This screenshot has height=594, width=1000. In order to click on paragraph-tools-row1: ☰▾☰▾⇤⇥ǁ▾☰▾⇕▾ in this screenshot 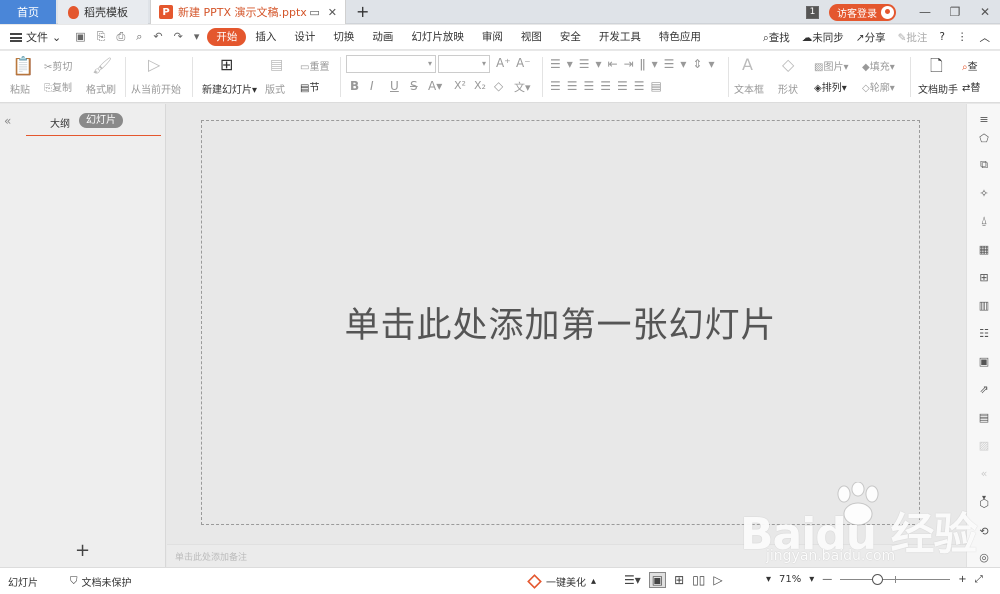, I will do `click(635, 64)`.